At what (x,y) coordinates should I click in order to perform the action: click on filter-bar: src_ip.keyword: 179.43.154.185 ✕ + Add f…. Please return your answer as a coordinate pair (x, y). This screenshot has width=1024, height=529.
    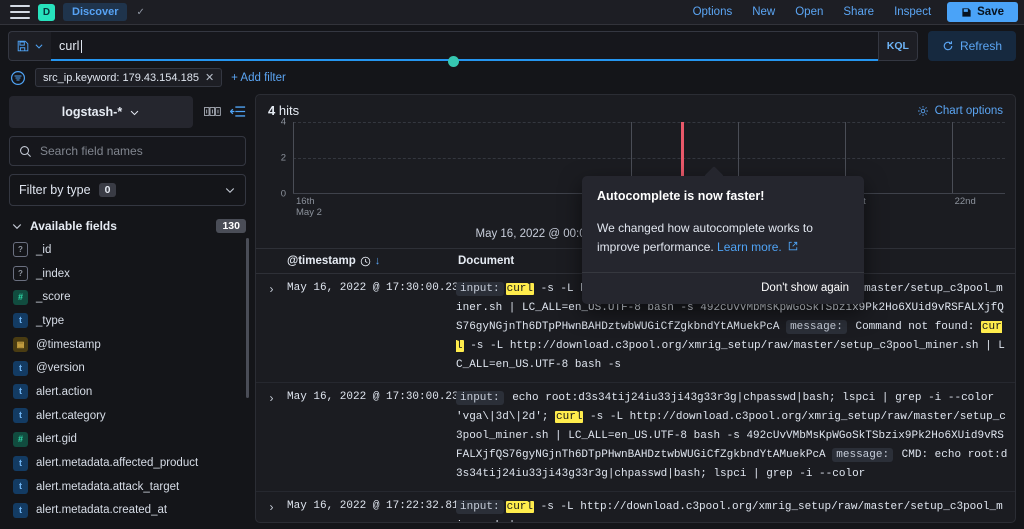
    Looking at the image, I should click on (512, 80).